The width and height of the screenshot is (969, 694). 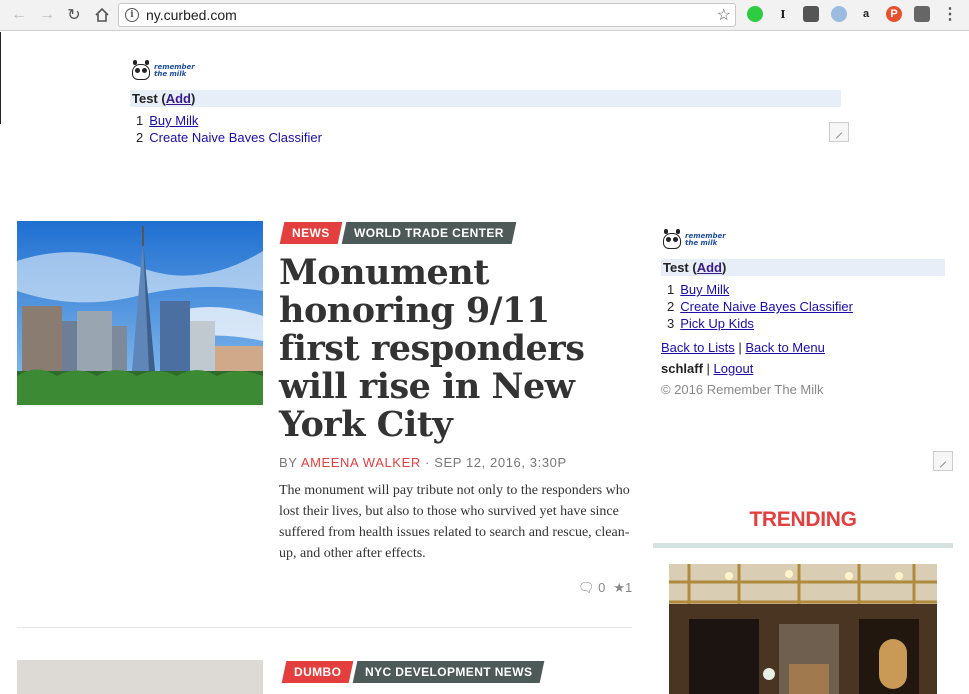 I want to click on tag-label: NEWS, so click(x=311, y=233).